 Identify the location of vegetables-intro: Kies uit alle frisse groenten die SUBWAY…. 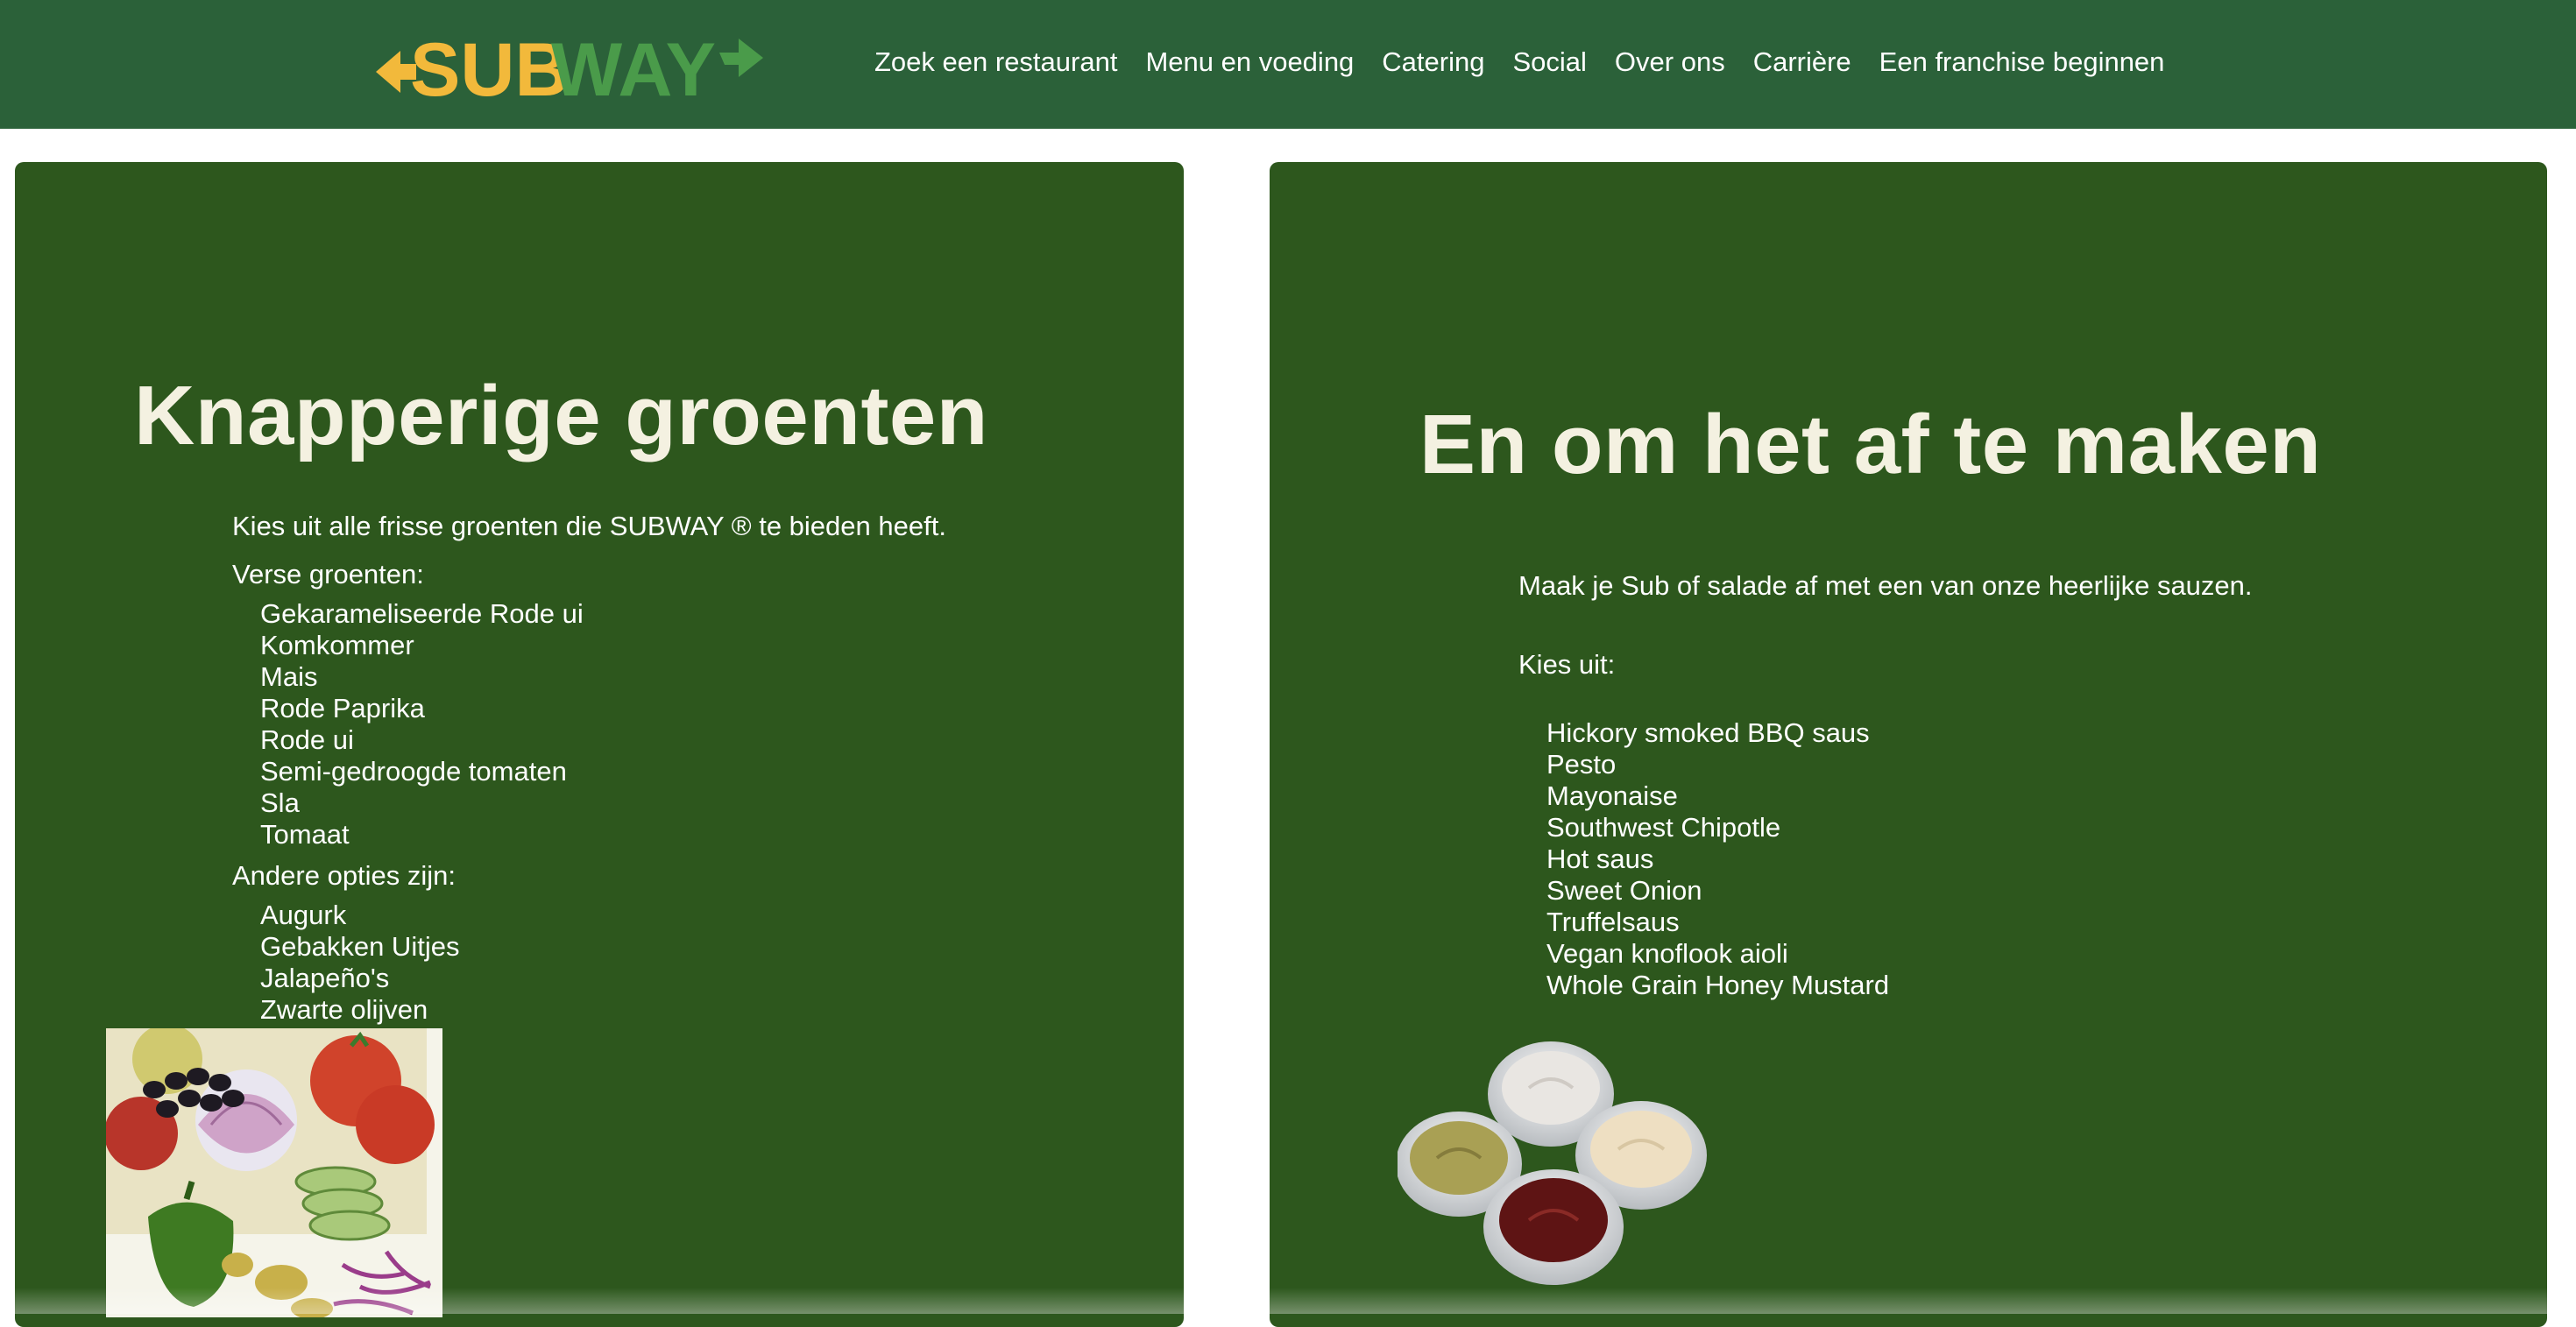
(589, 526).